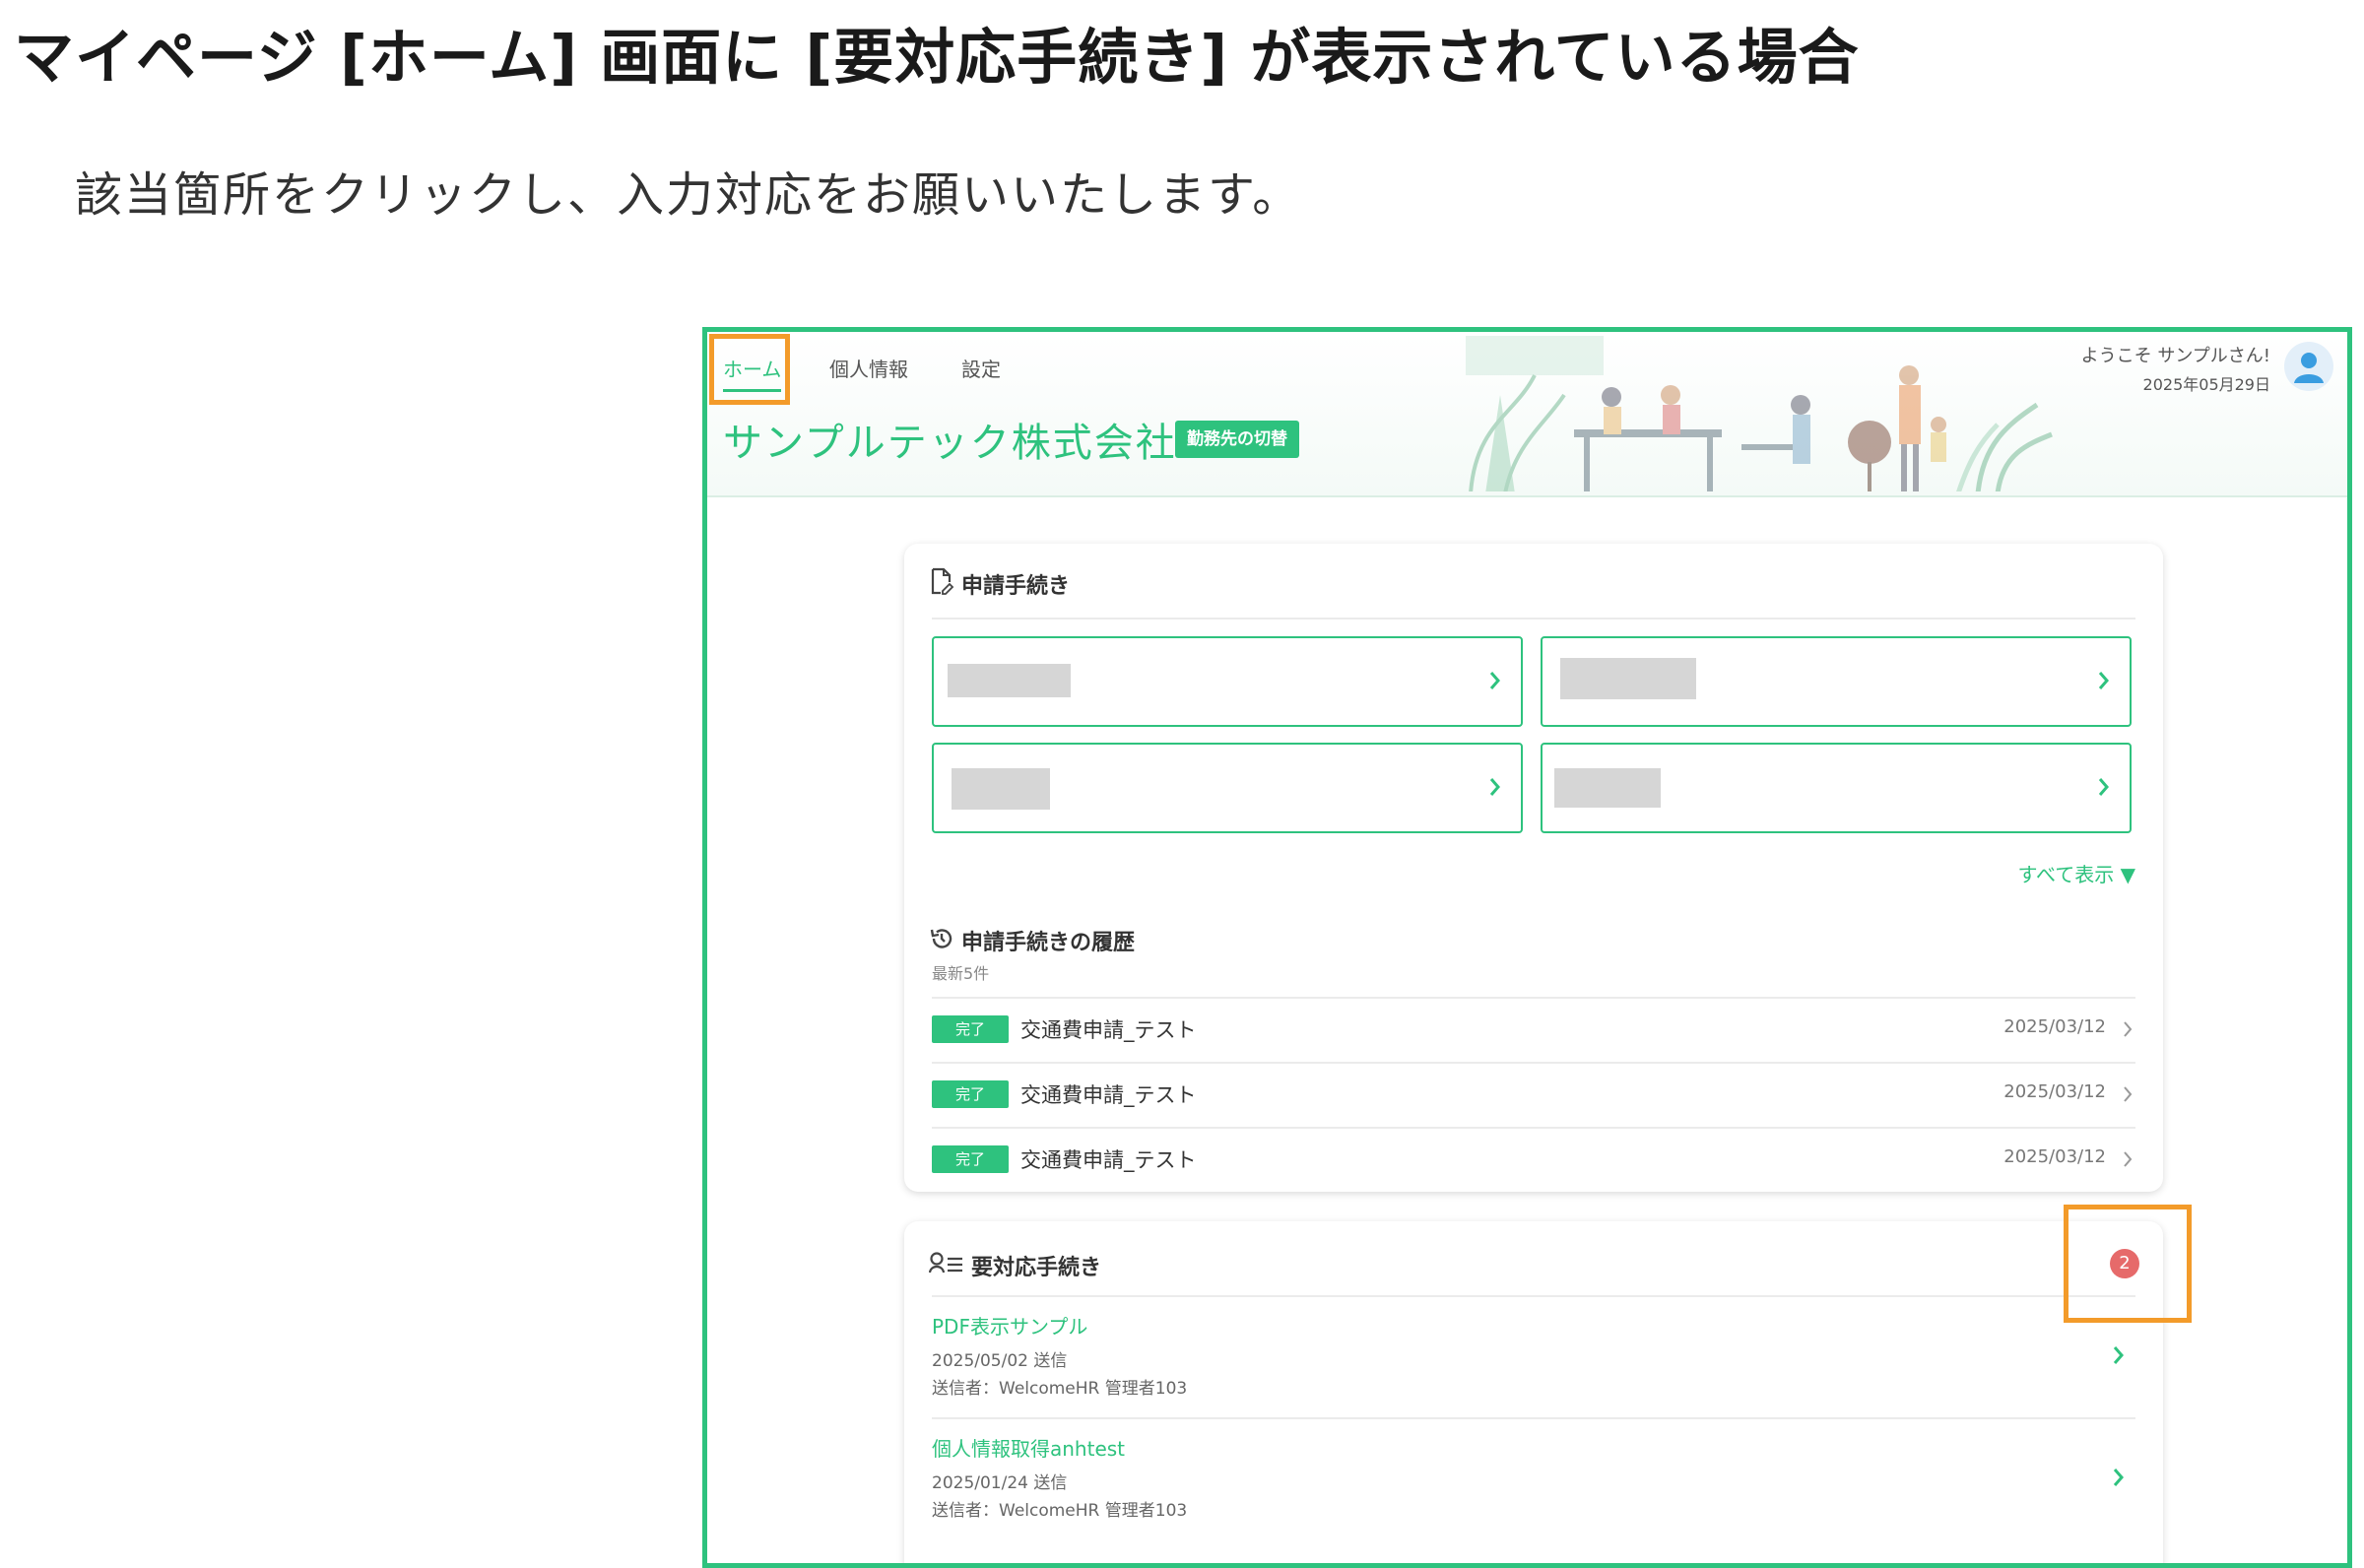 This screenshot has height=1568, width=2364. What do you see at coordinates (1000, 1483) in the screenshot?
I see `action-item-date: 2025/01/24 送信` at bounding box center [1000, 1483].